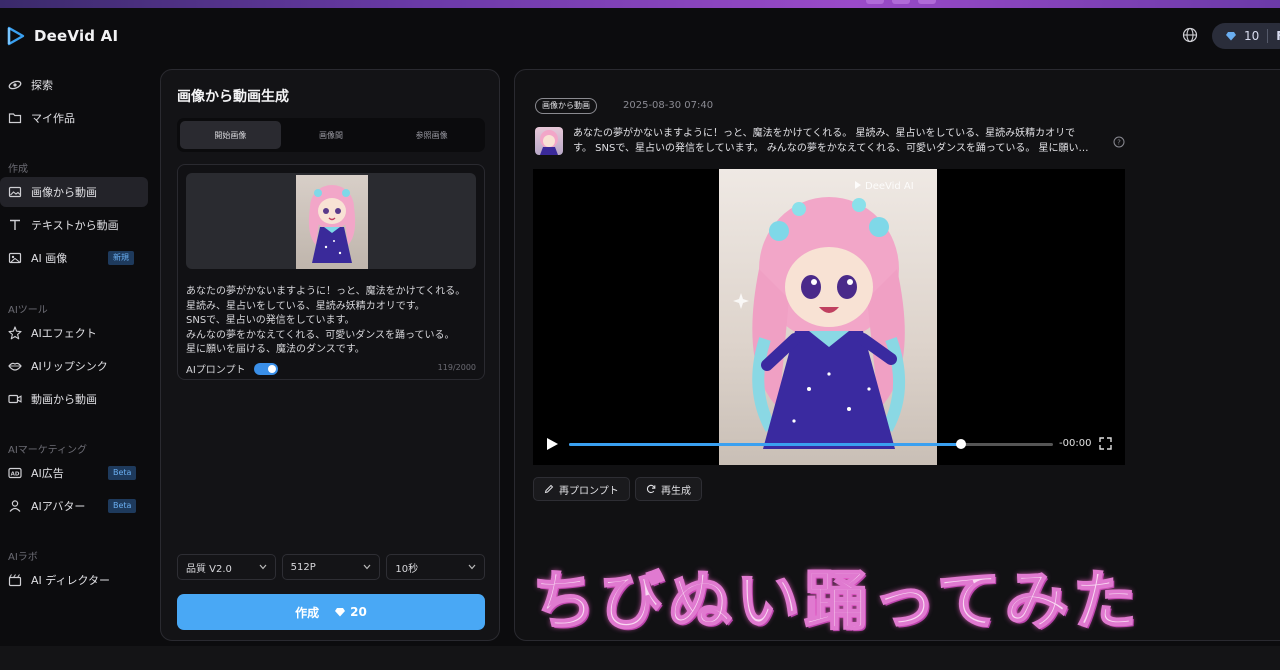  I want to click on sparkle-icon, so click(15, 333).